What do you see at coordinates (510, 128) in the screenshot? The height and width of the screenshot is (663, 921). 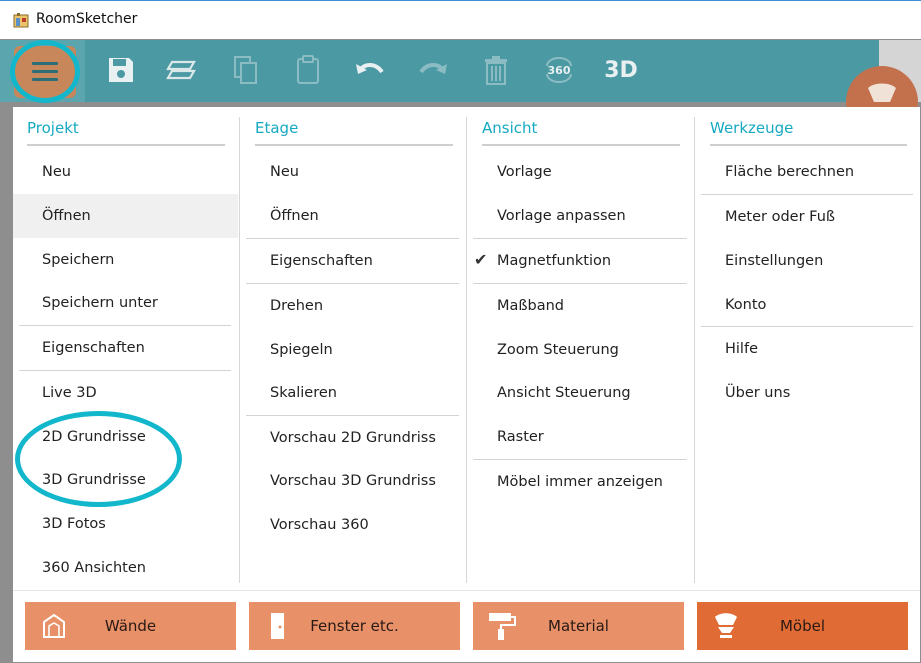 I see `column-title-ansicht: Ansicht` at bounding box center [510, 128].